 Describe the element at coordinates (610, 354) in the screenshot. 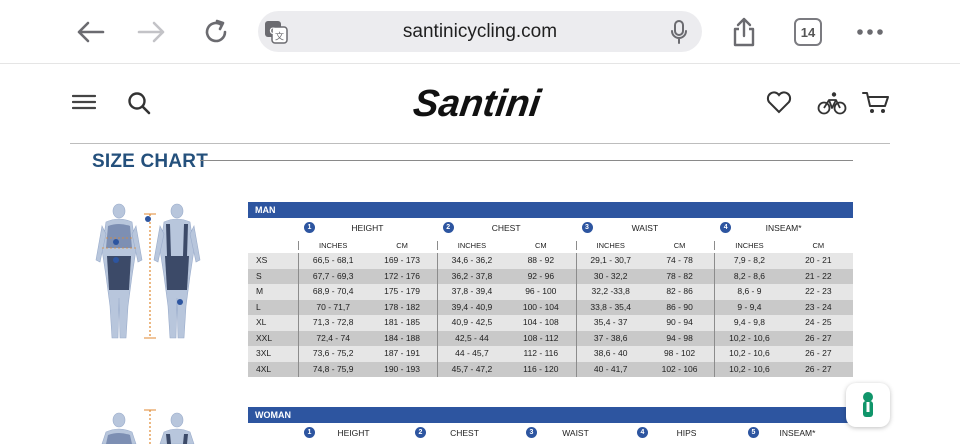

I see `measurement-cell: 38,6 - 40` at that location.